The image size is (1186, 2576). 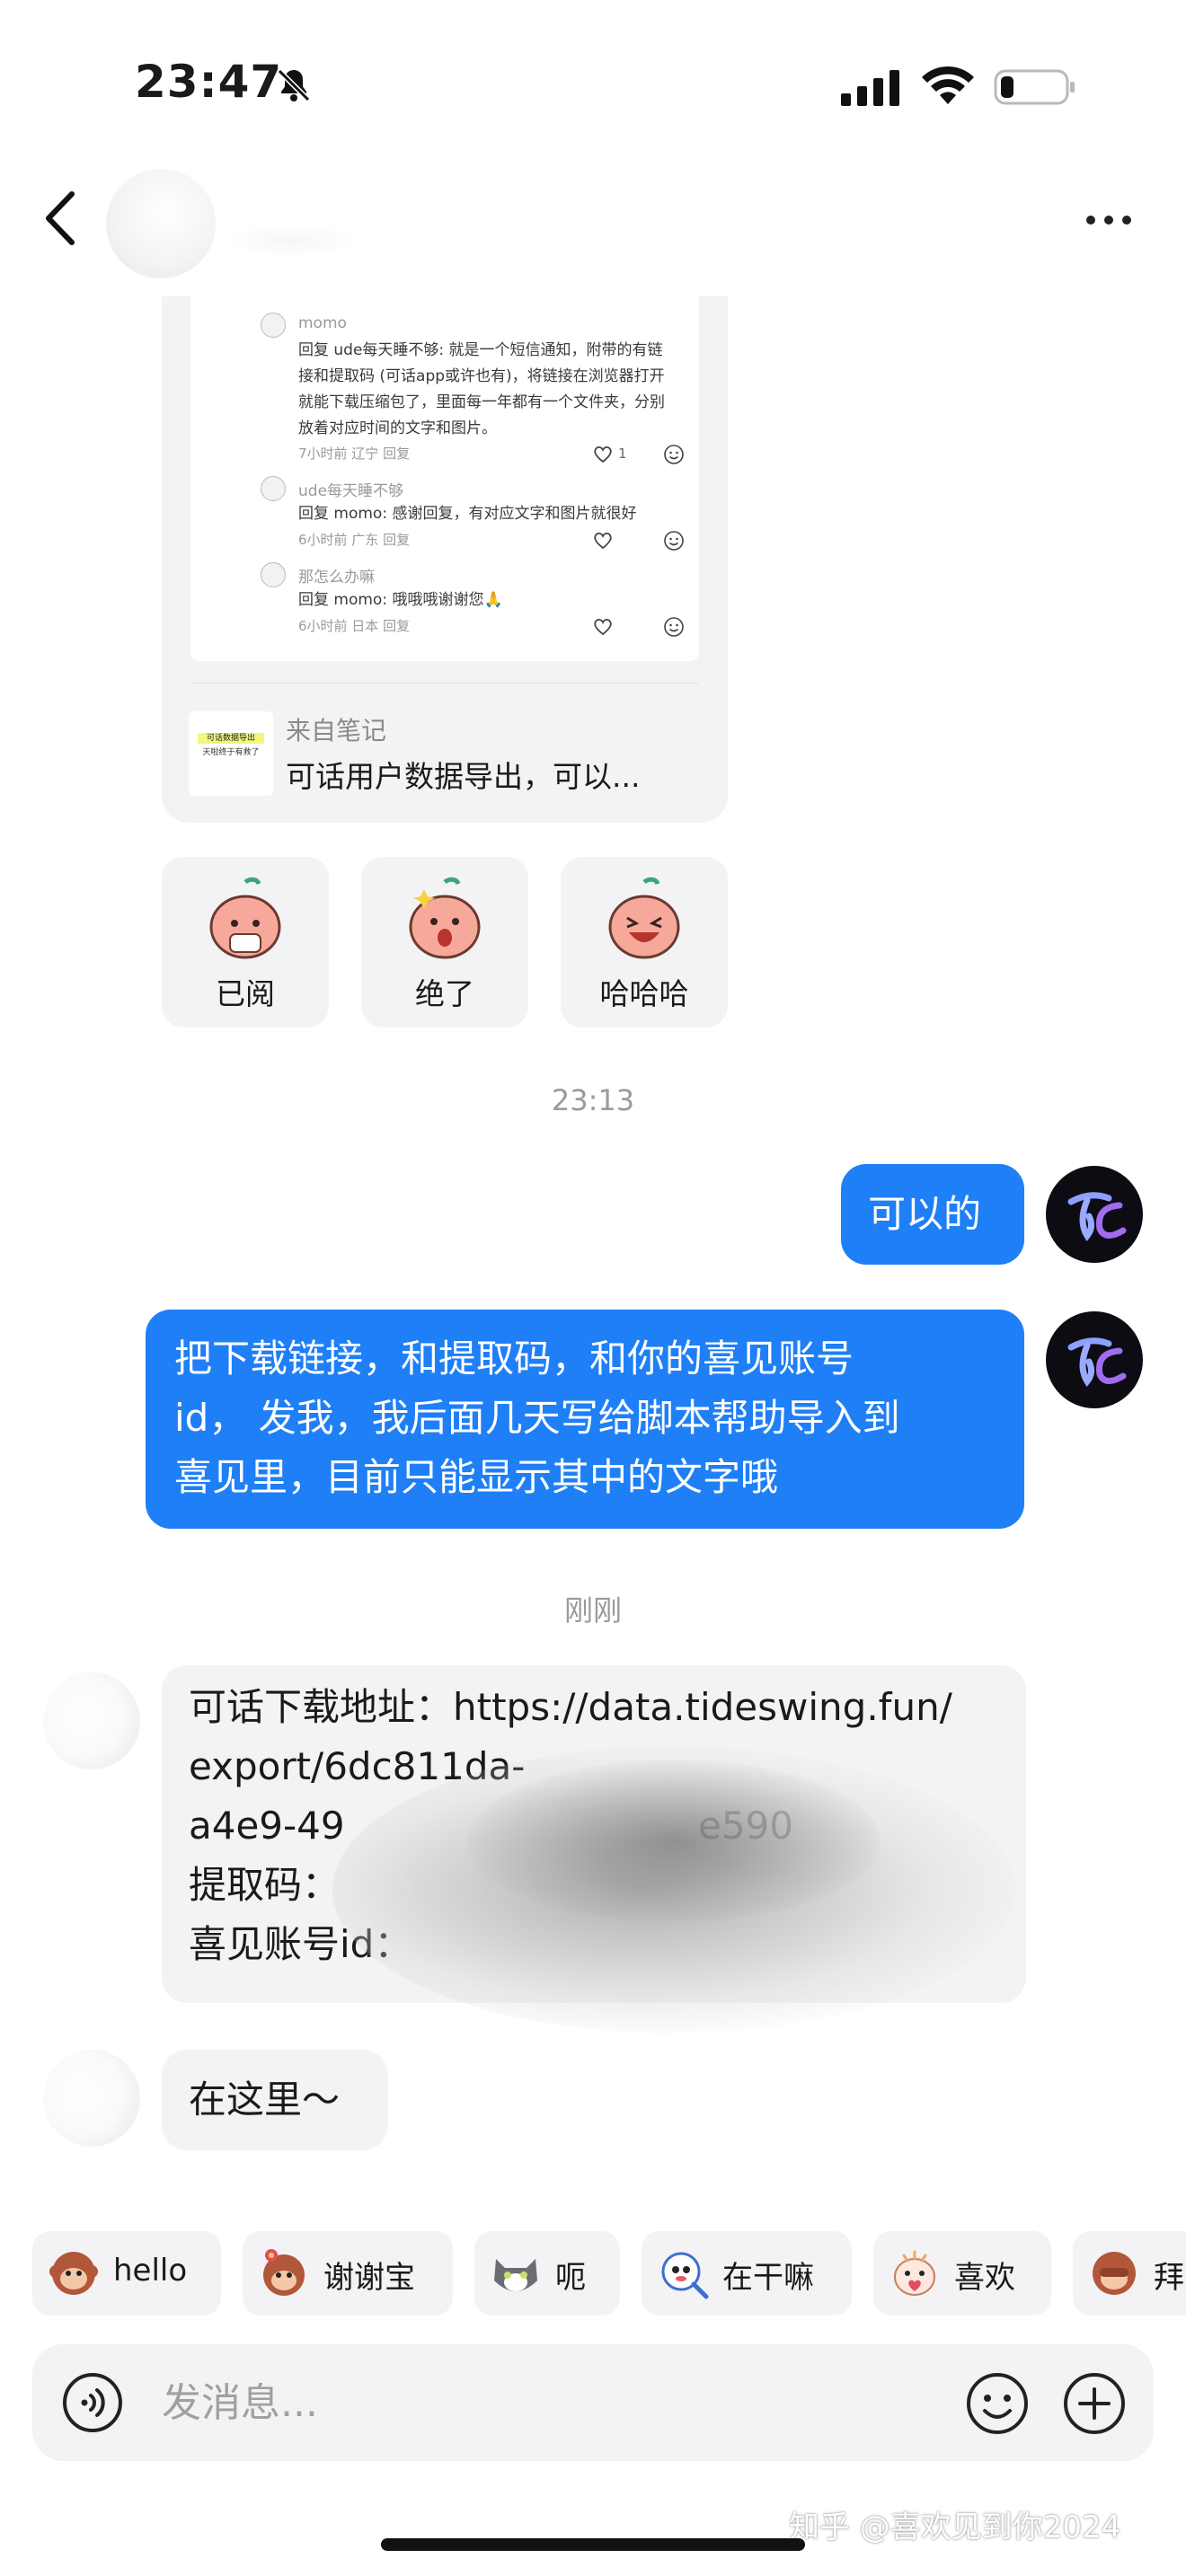 I want to click on quick-chip-thanks: 谢谢宝, so click(x=348, y=2273).